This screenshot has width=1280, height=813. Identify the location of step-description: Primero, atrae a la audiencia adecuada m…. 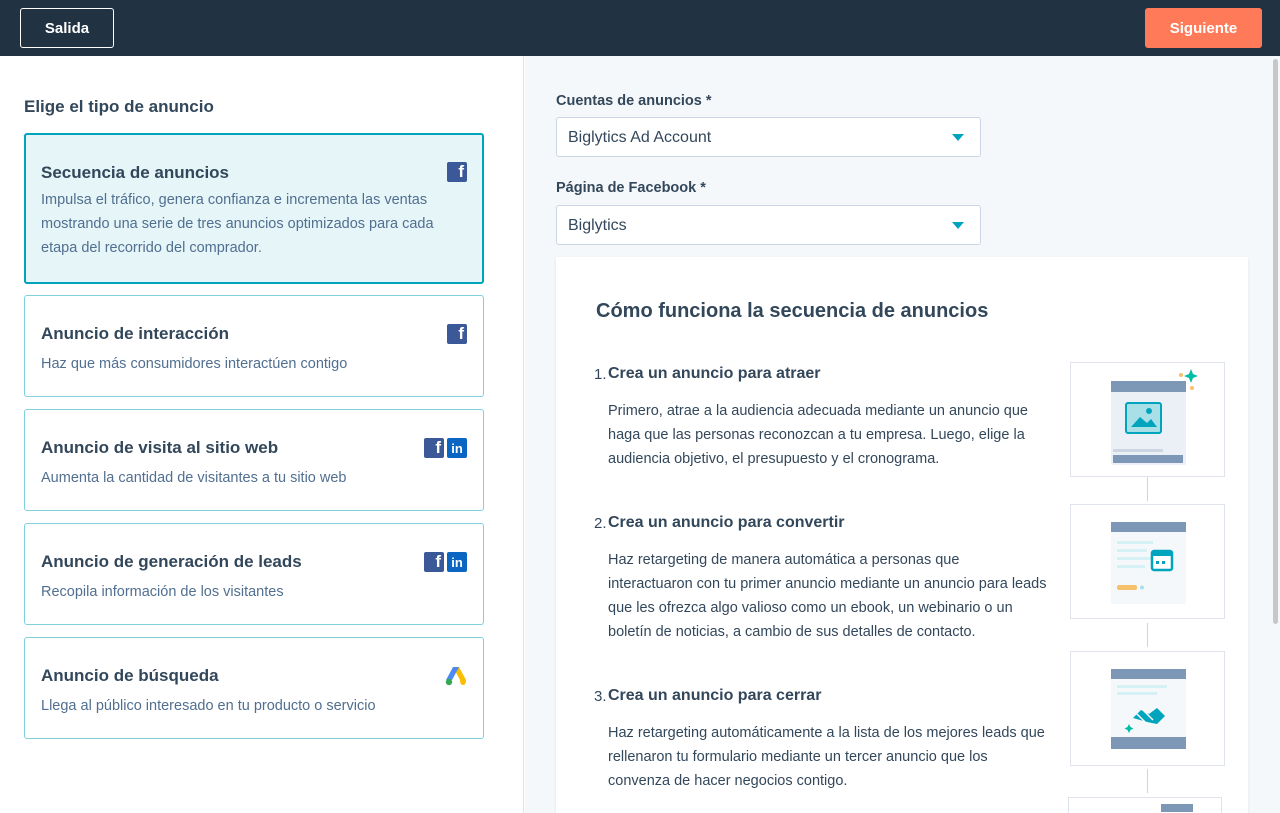
(818, 435).